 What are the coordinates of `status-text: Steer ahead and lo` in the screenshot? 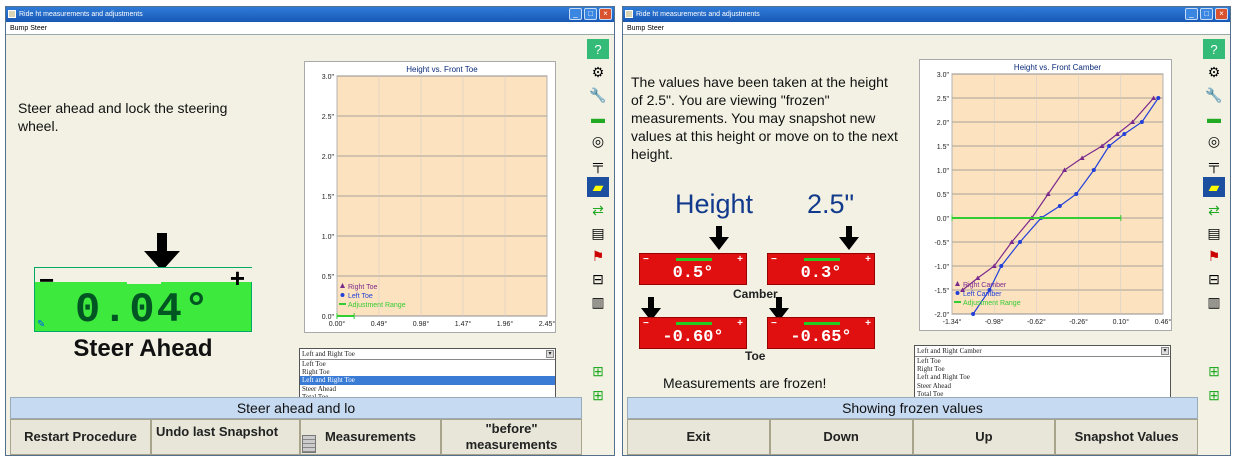 It's located at (296, 408).